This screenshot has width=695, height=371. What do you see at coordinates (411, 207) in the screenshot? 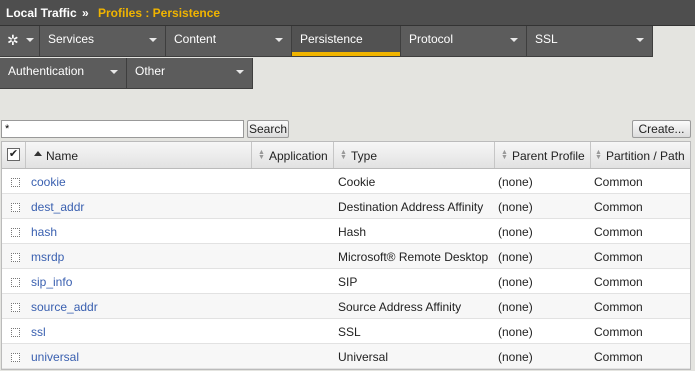
I see `type-cell: Destination Address Affinity` at bounding box center [411, 207].